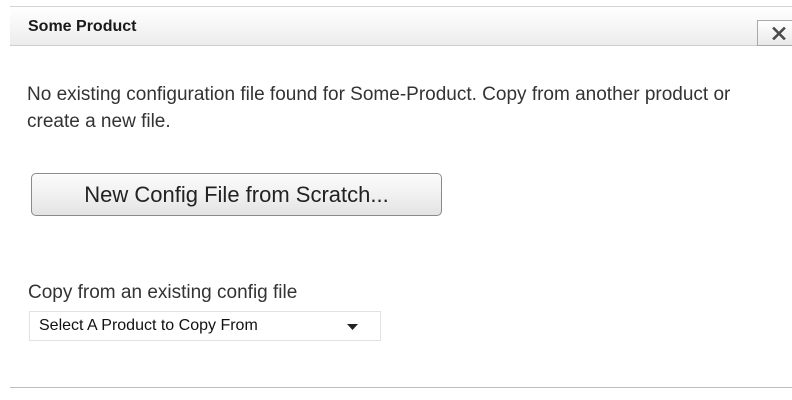 This screenshot has height=400, width=792. What do you see at coordinates (163, 292) in the screenshot?
I see `copy-from-label: Copy from an existing config file` at bounding box center [163, 292].